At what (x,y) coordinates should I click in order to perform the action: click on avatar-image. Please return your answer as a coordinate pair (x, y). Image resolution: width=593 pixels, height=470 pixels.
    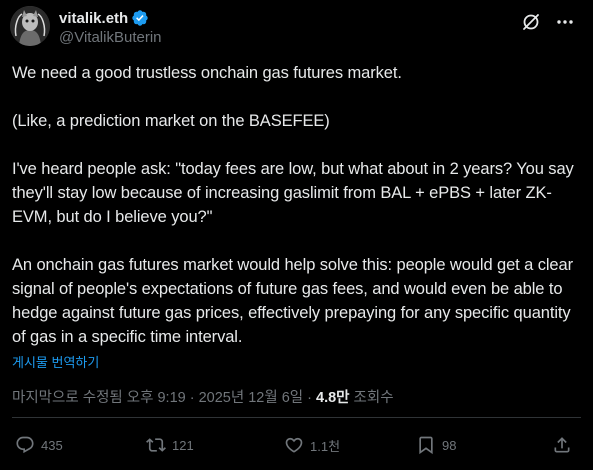
    Looking at the image, I should click on (30, 26).